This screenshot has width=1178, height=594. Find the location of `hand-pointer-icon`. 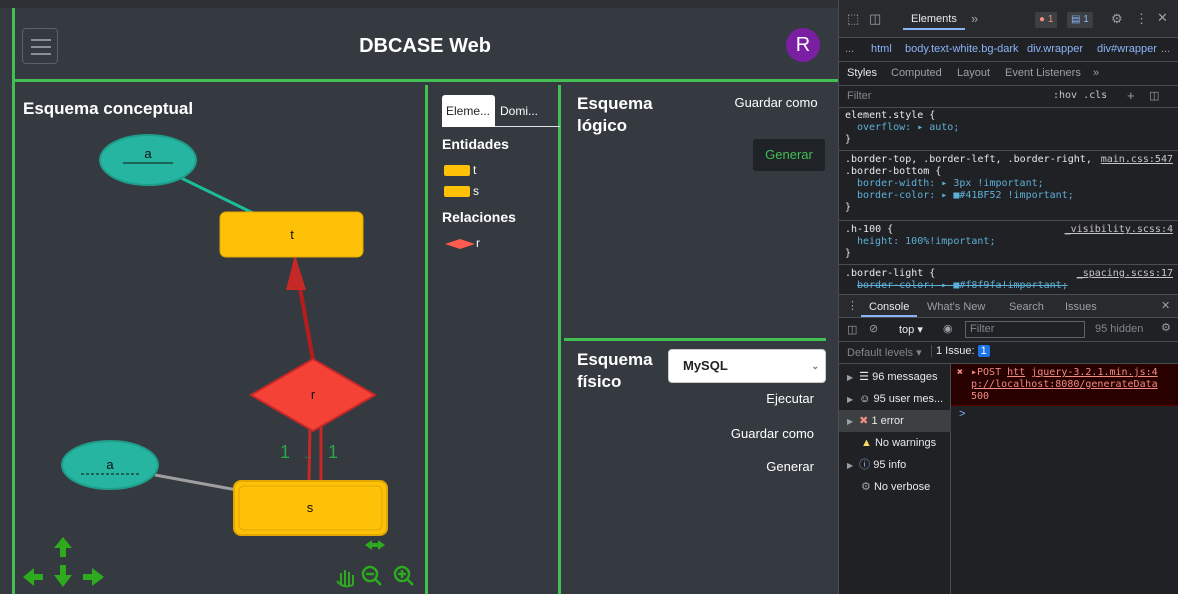

hand-pointer-icon is located at coordinates (345, 579).